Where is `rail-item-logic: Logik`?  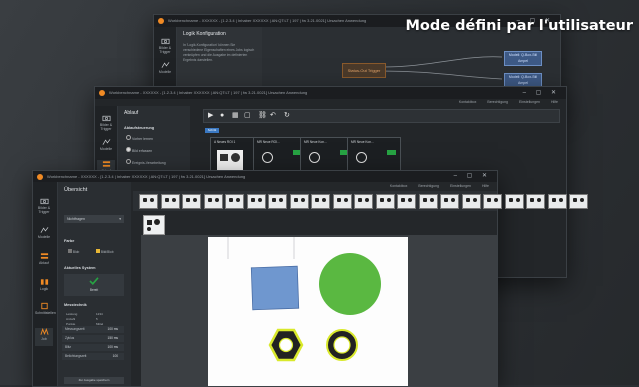
rail-item-logic: Logik is located at coordinates (44, 287).